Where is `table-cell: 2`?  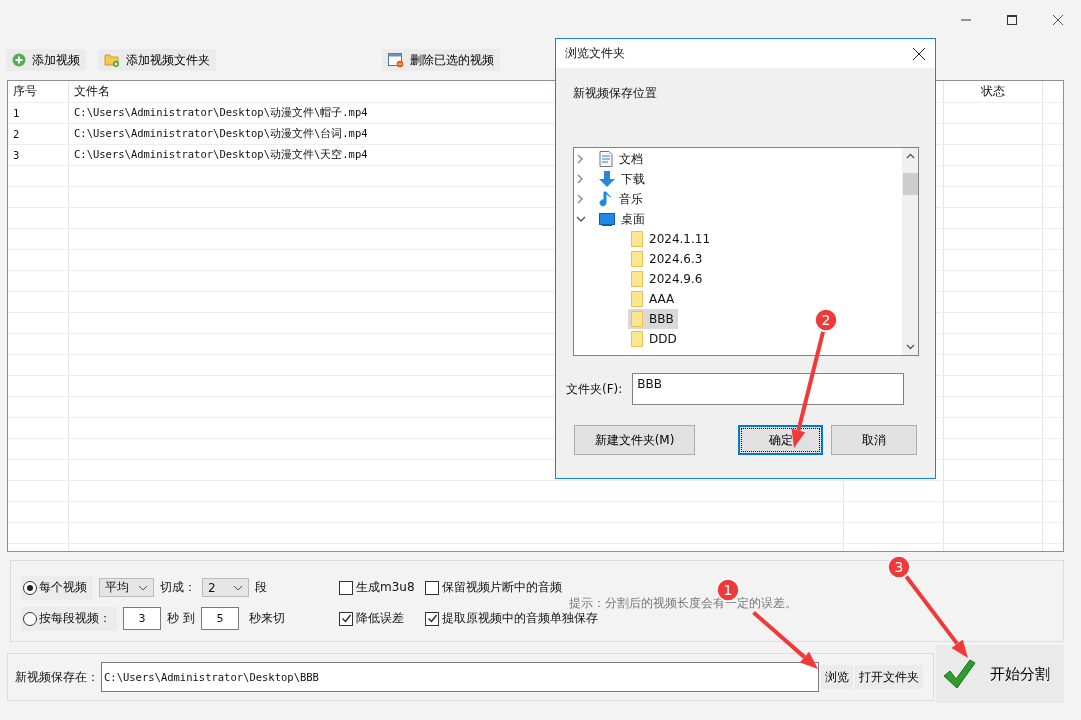 table-cell: 2 is located at coordinates (38, 134).